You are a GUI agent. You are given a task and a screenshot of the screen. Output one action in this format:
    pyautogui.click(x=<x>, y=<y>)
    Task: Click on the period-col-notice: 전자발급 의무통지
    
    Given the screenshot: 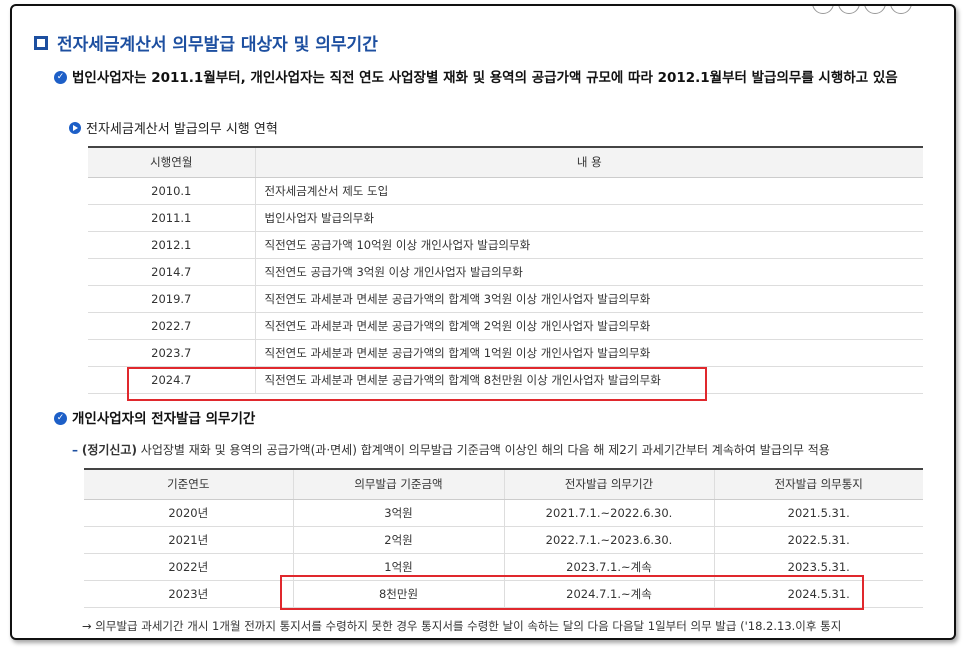 What is the action you would take?
    pyautogui.click(x=818, y=484)
    